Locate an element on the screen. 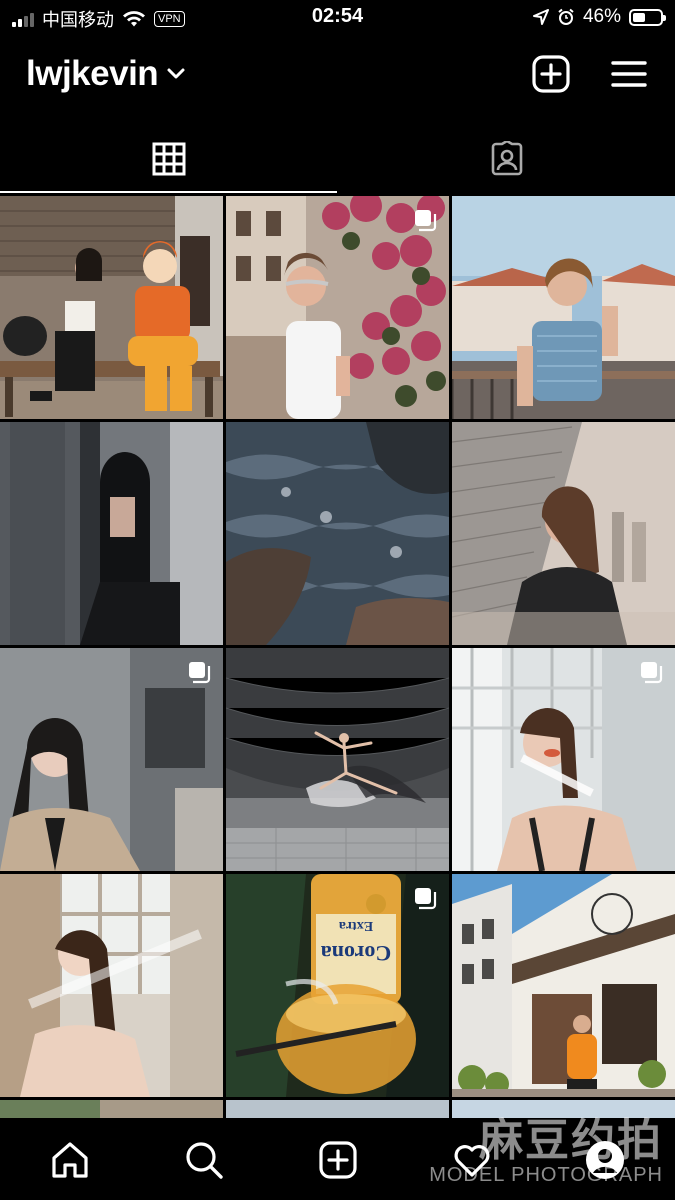  account-switcher: lwjkevin is located at coordinates (106, 74).